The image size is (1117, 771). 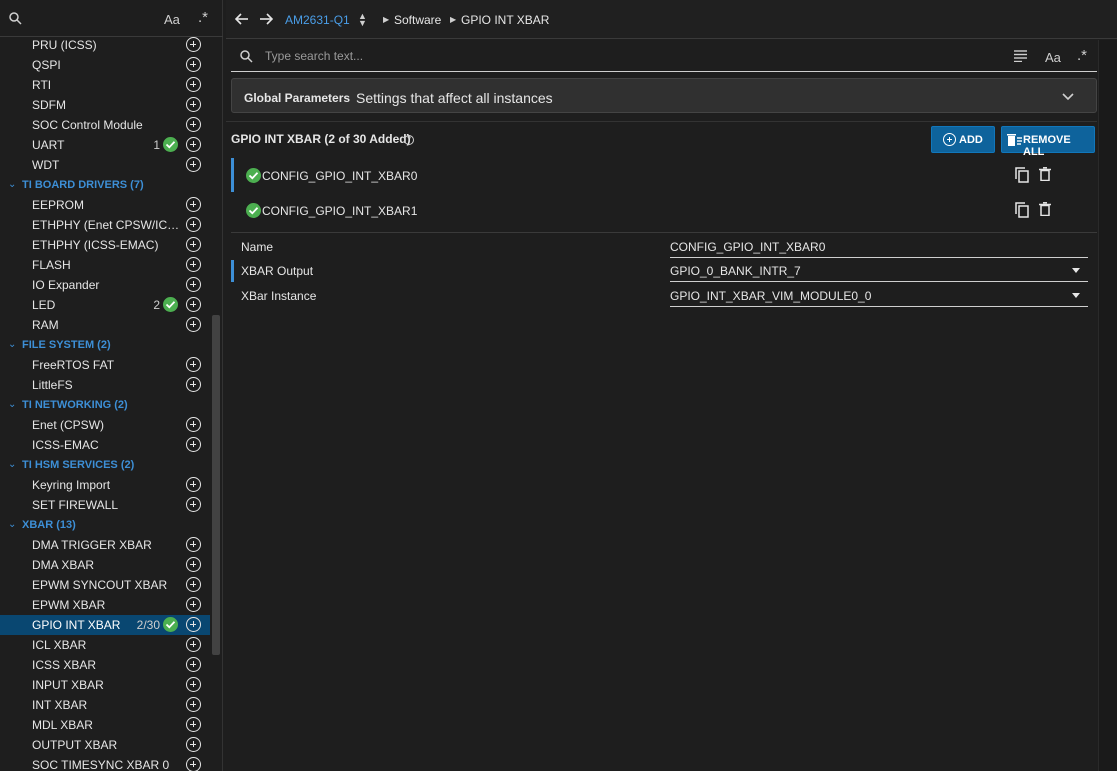 I want to click on sidebar-item: UART 1, so click(x=105, y=145).